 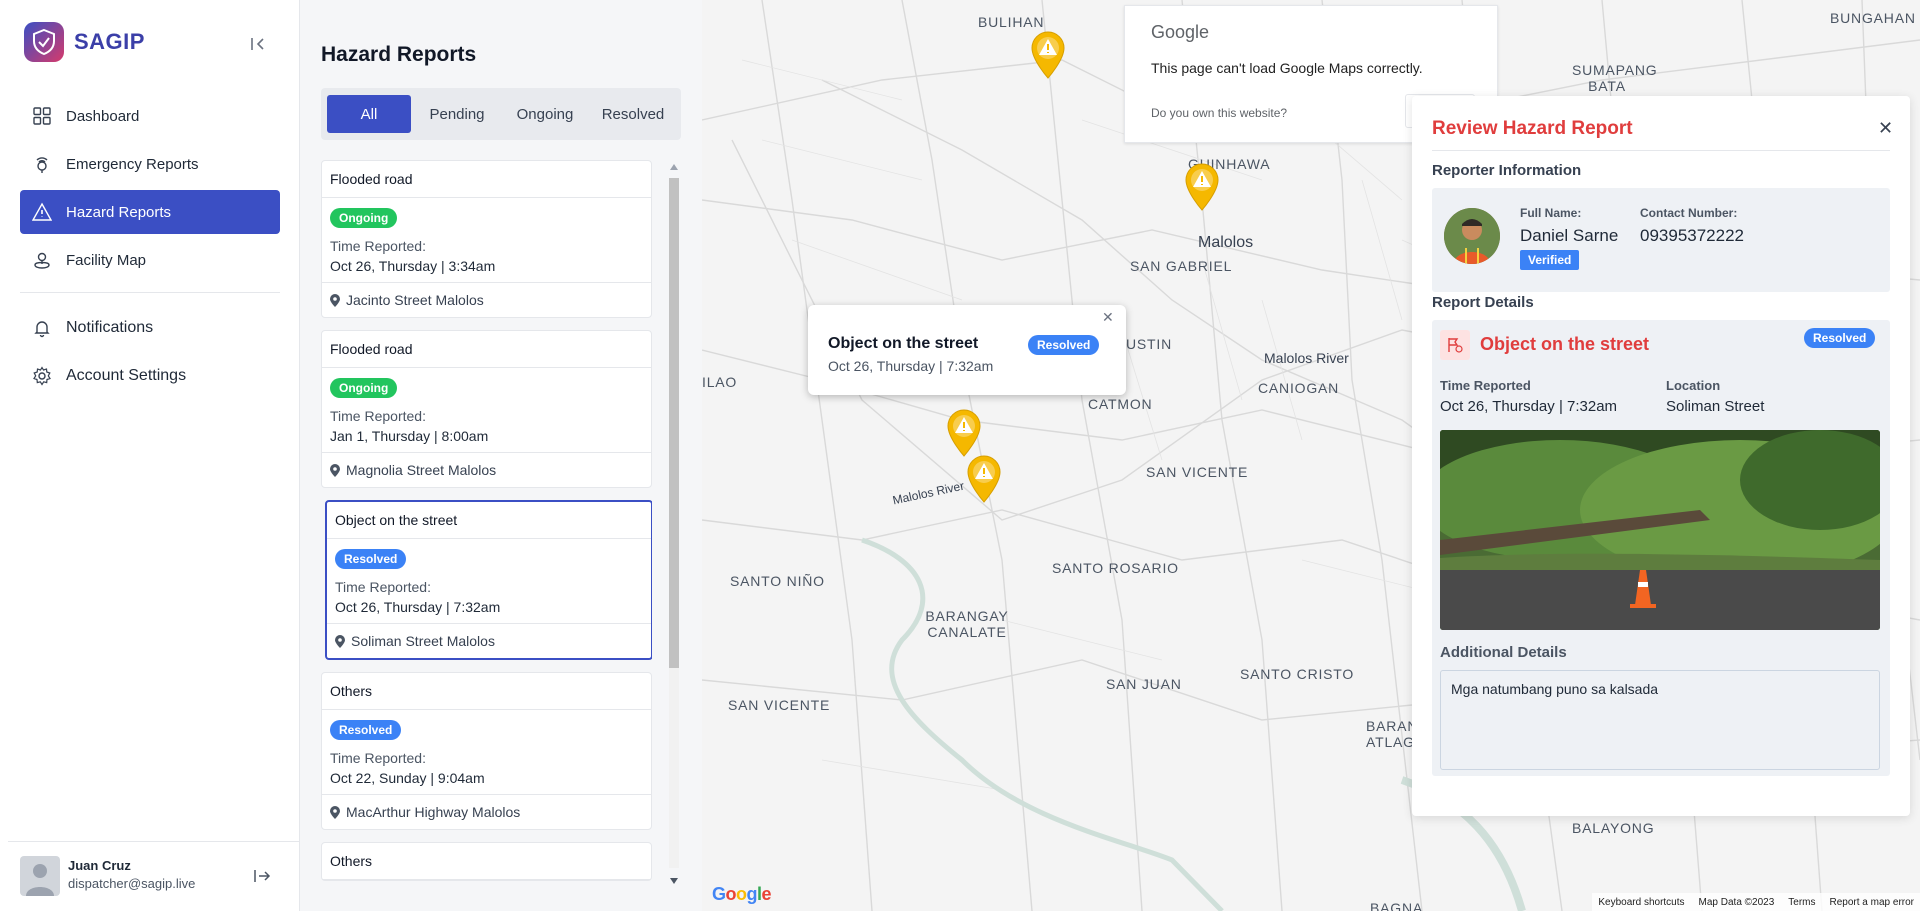 What do you see at coordinates (44, 42) in the screenshot?
I see `shield-logo-icon` at bounding box center [44, 42].